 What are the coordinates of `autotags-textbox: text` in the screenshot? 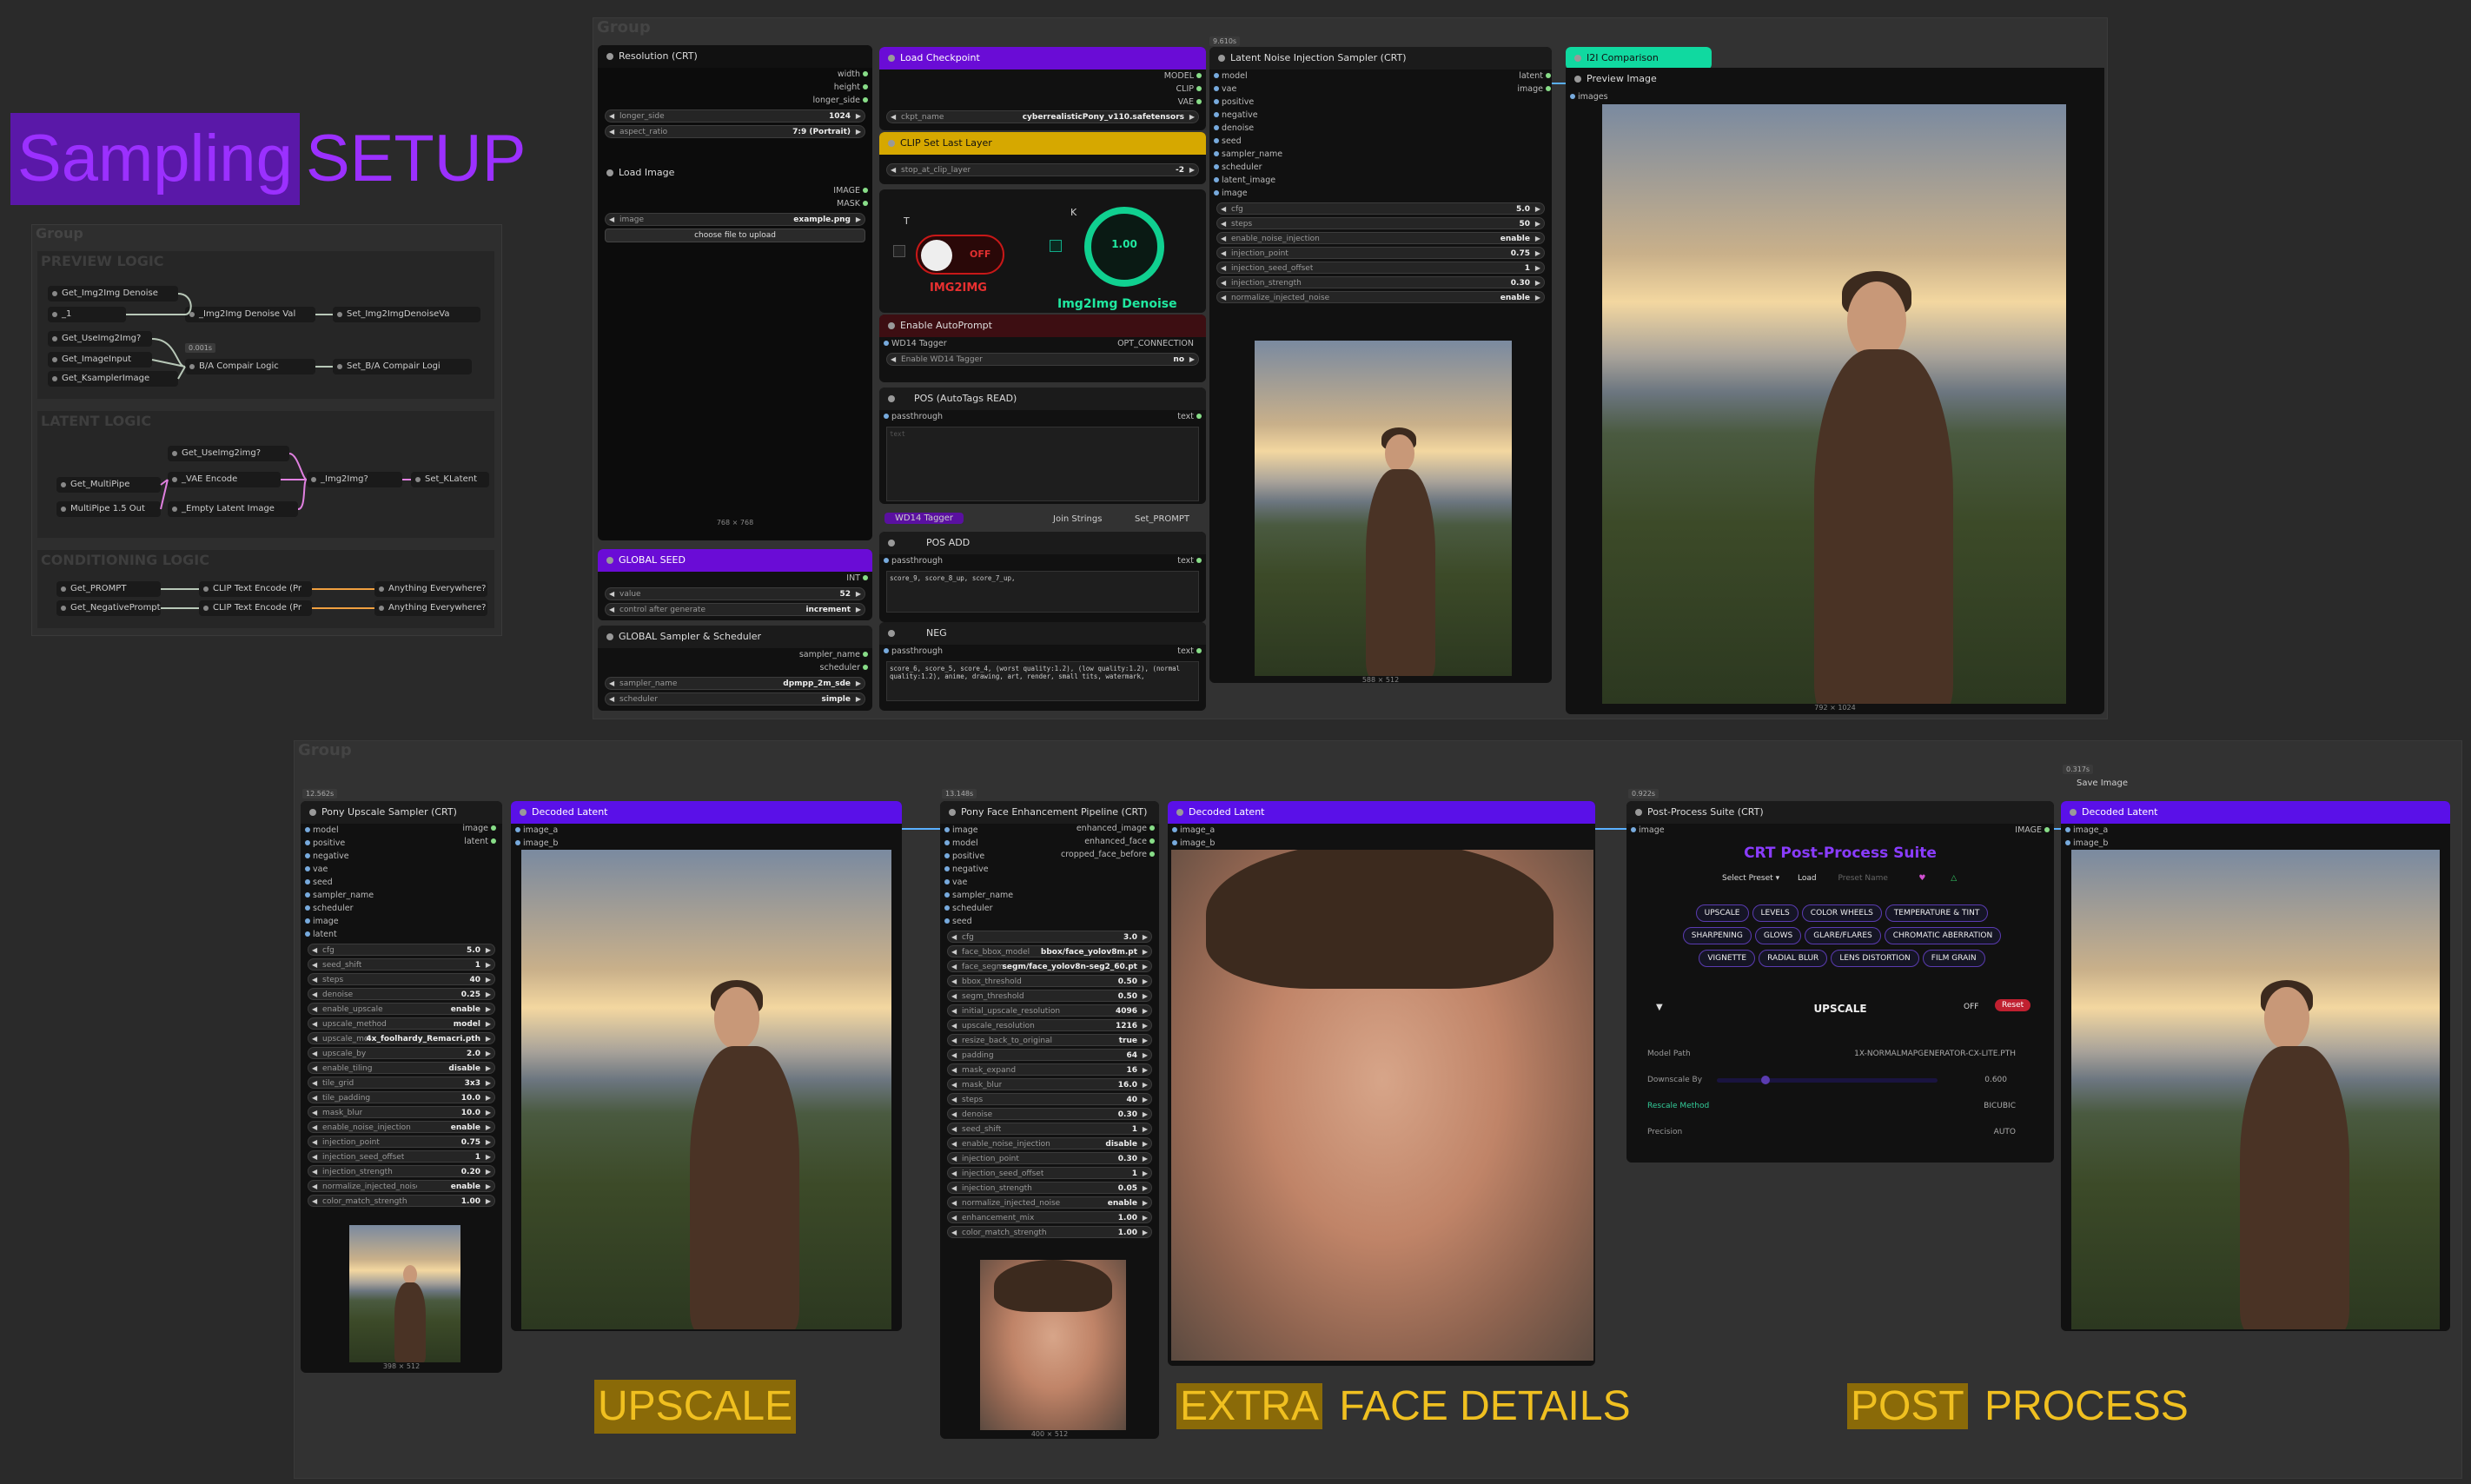 It's located at (1042, 464).